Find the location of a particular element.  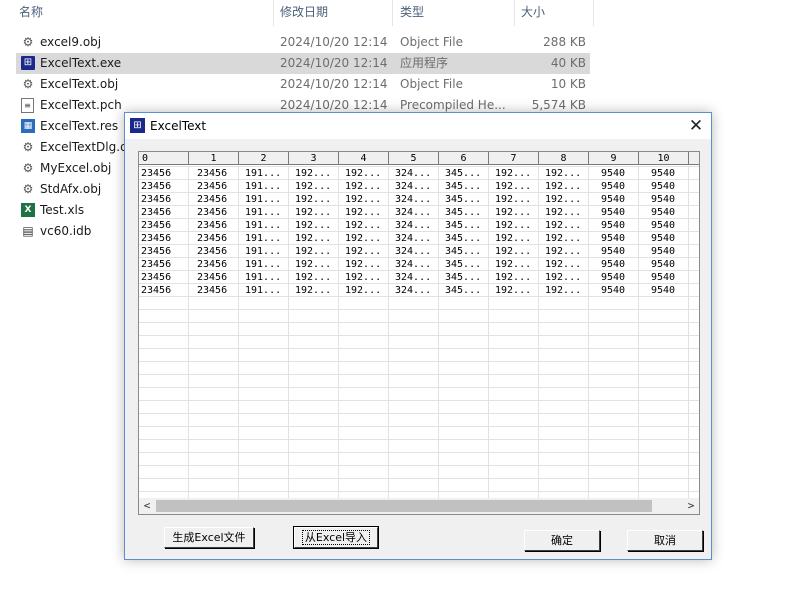

column-header-cell: 10 is located at coordinates (664, 158).